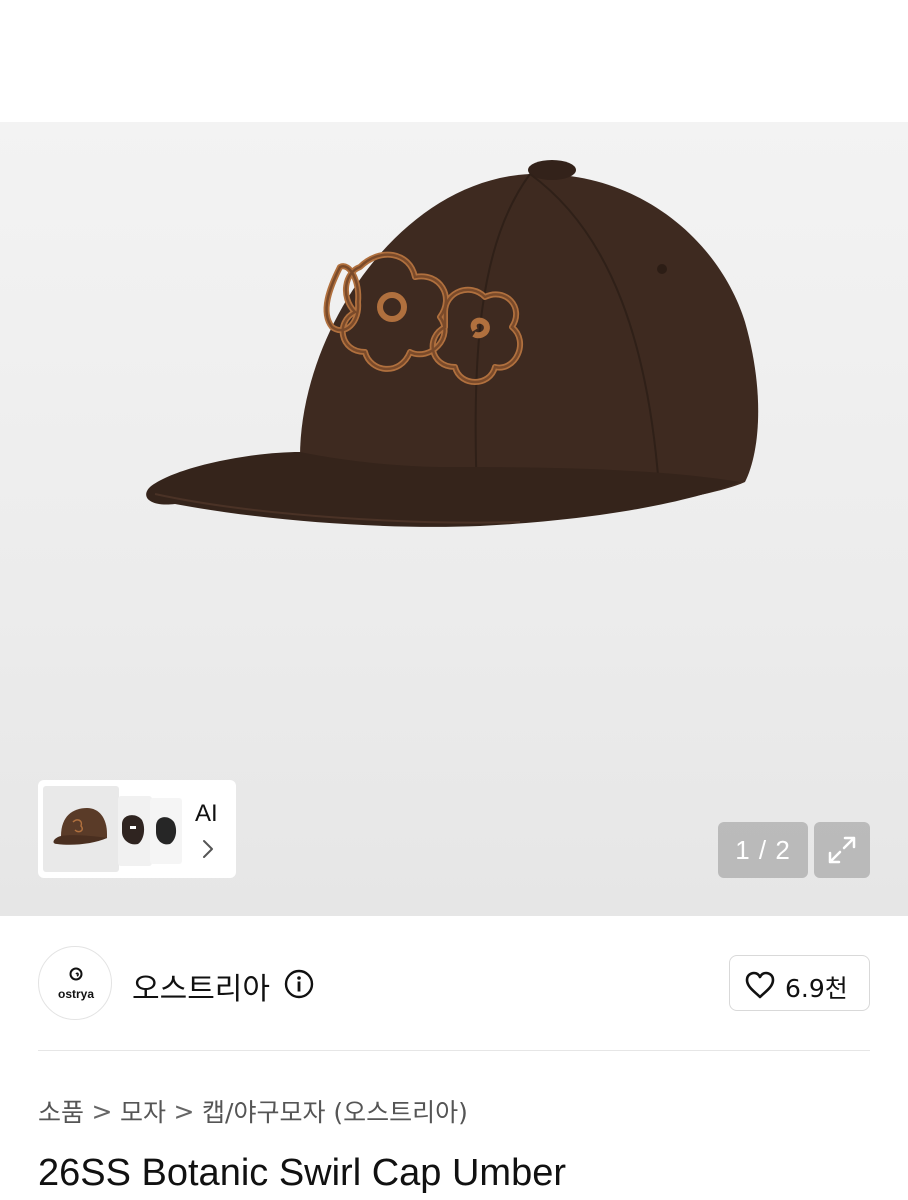 This screenshot has height=1200, width=908. I want to click on page-indicator: 1 / 2, so click(763, 850).